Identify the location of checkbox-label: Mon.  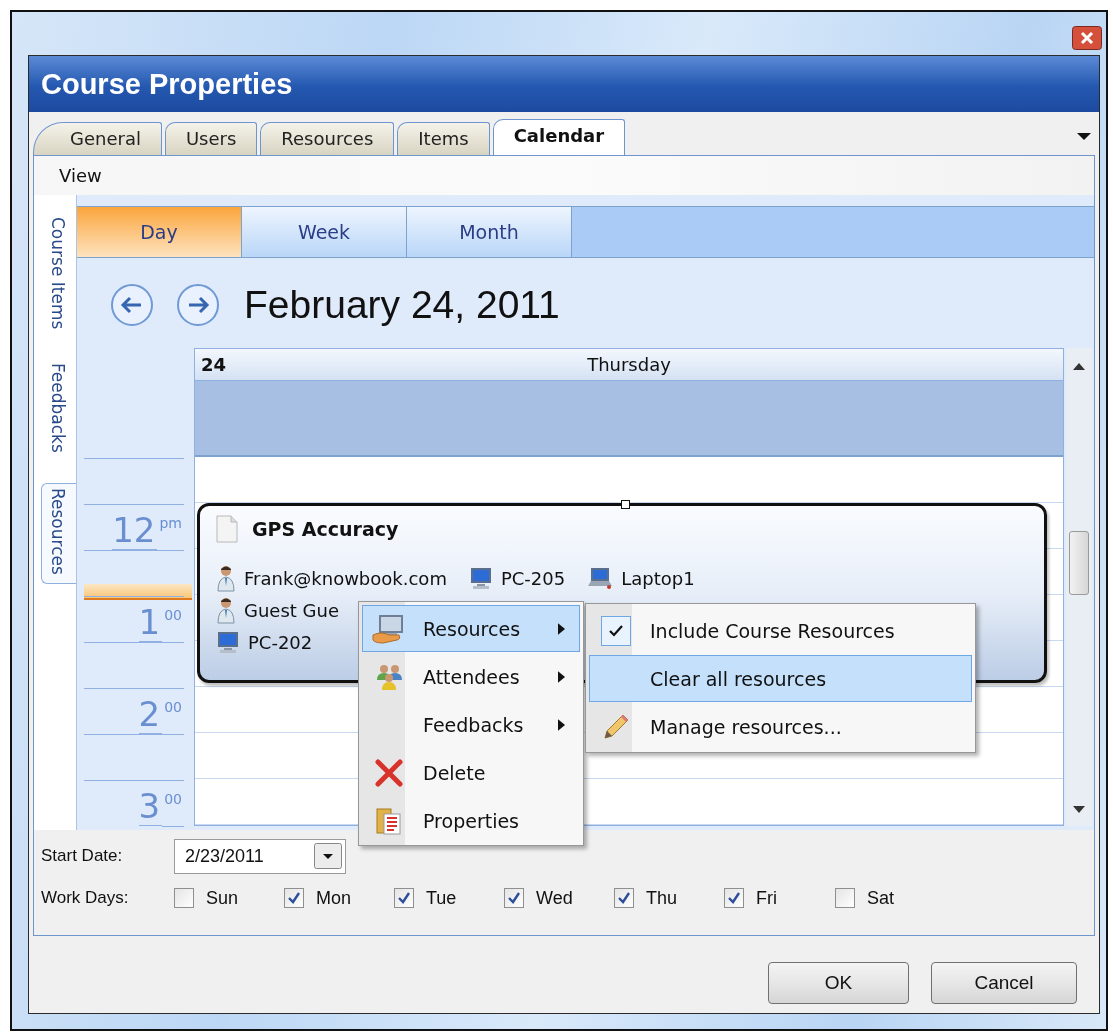
(333, 898).